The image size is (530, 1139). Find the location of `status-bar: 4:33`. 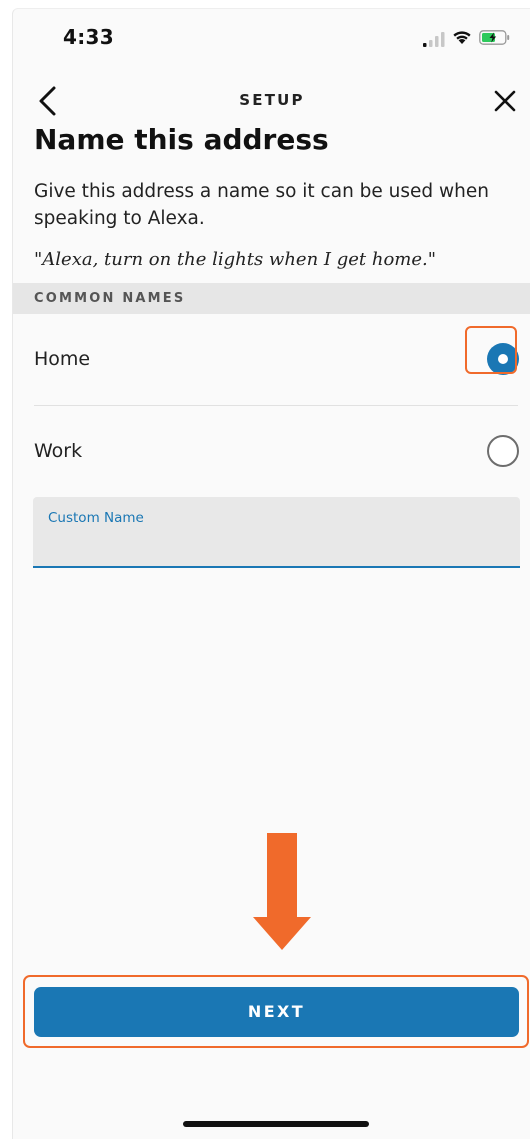

status-bar: 4:33 is located at coordinates (271, 37).